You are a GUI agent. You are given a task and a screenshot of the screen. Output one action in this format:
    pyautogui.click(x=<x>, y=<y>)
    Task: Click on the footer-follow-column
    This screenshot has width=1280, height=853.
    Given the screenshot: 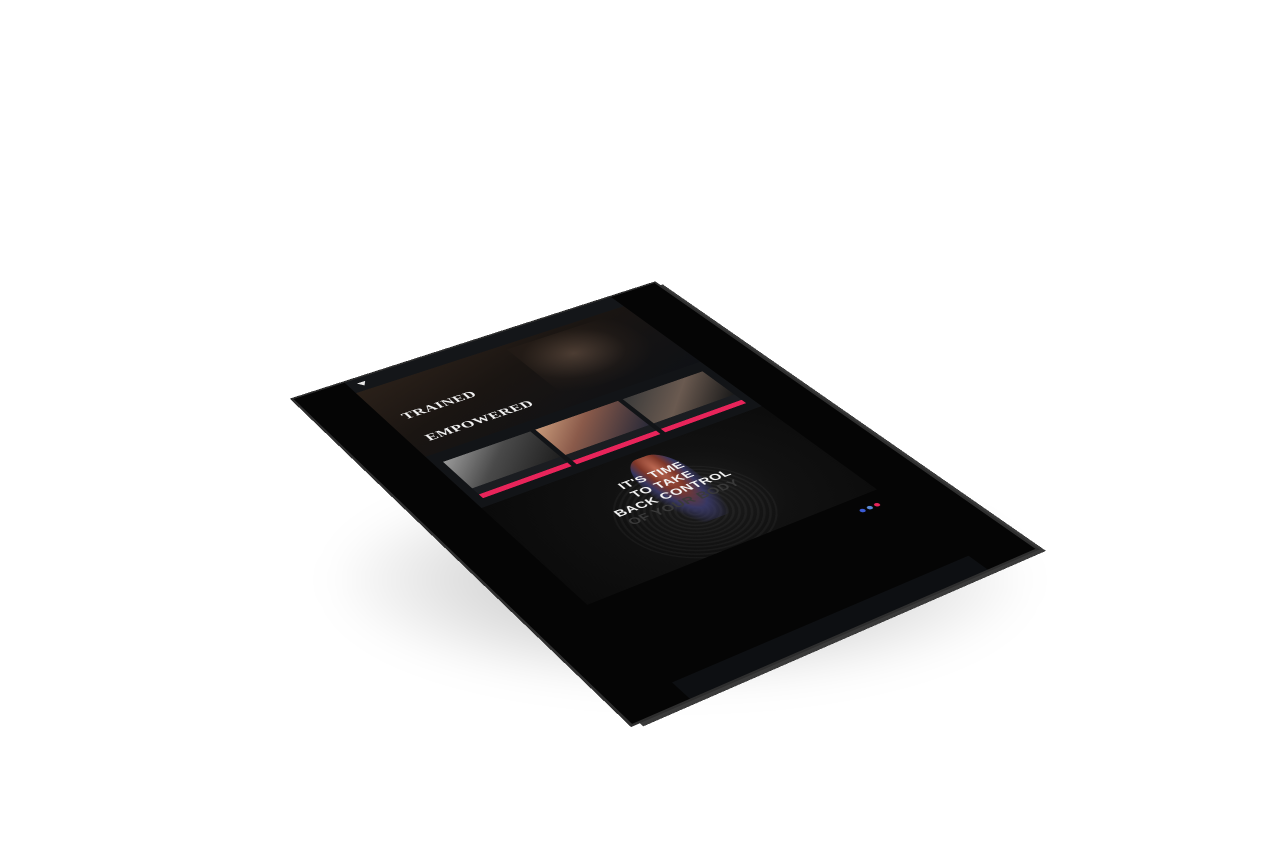 What is the action you would take?
    pyautogui.click(x=902, y=531)
    